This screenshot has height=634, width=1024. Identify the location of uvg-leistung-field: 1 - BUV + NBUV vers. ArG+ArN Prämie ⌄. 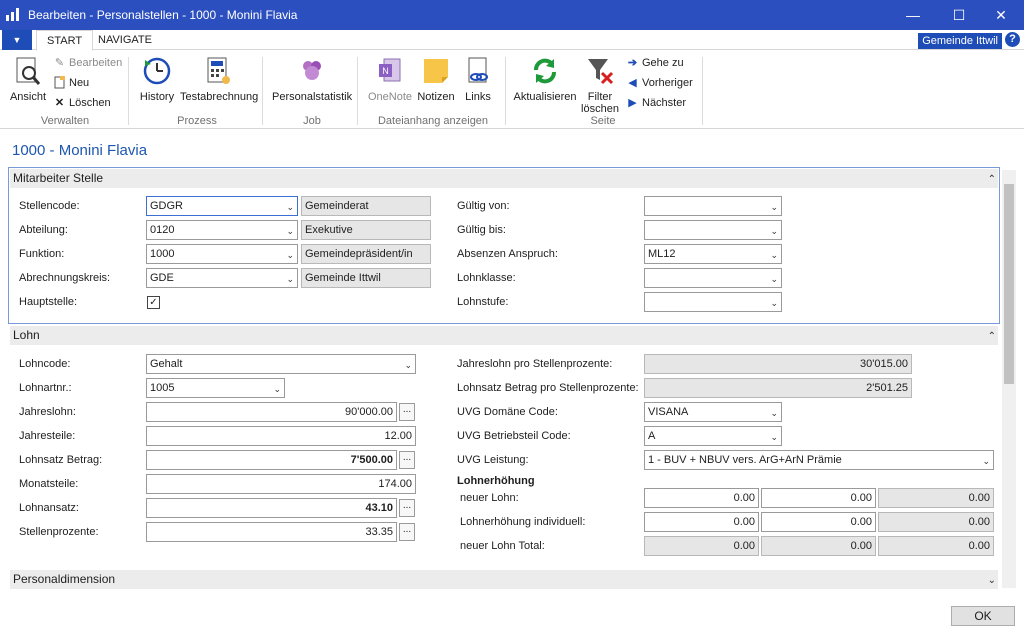
(819, 460).